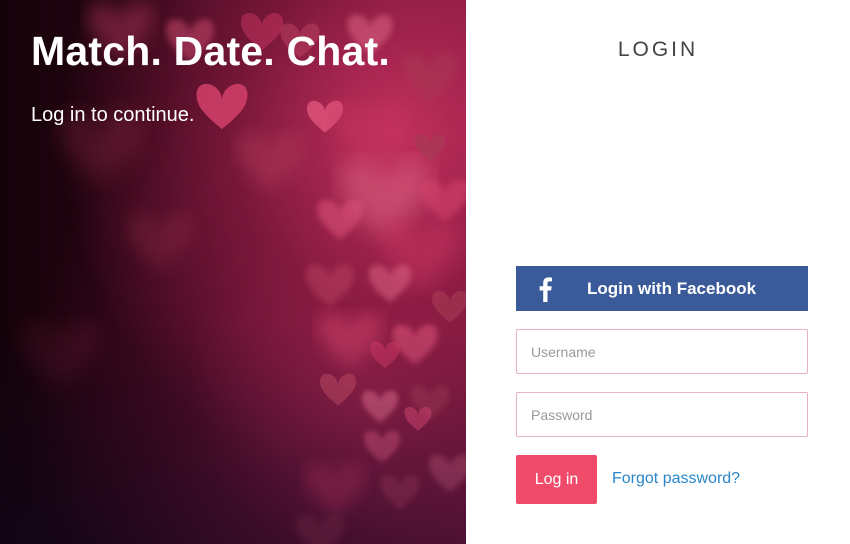 The width and height of the screenshot is (850, 544). Describe the element at coordinates (672, 288) in the screenshot. I see `facebook-login-label: Login with Facebook` at that location.